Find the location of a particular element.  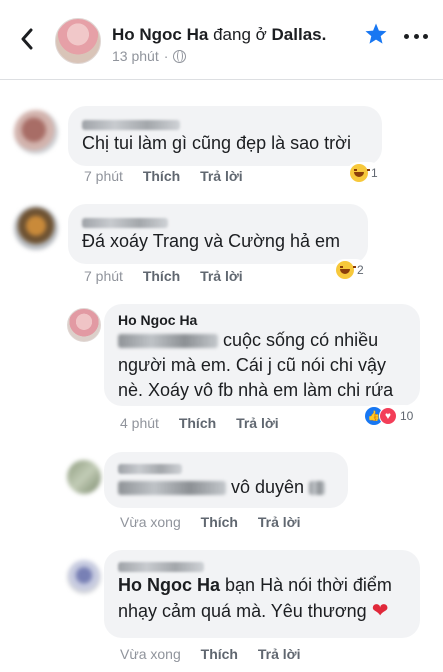

reply-bubble: vô duyên is located at coordinates (226, 480).